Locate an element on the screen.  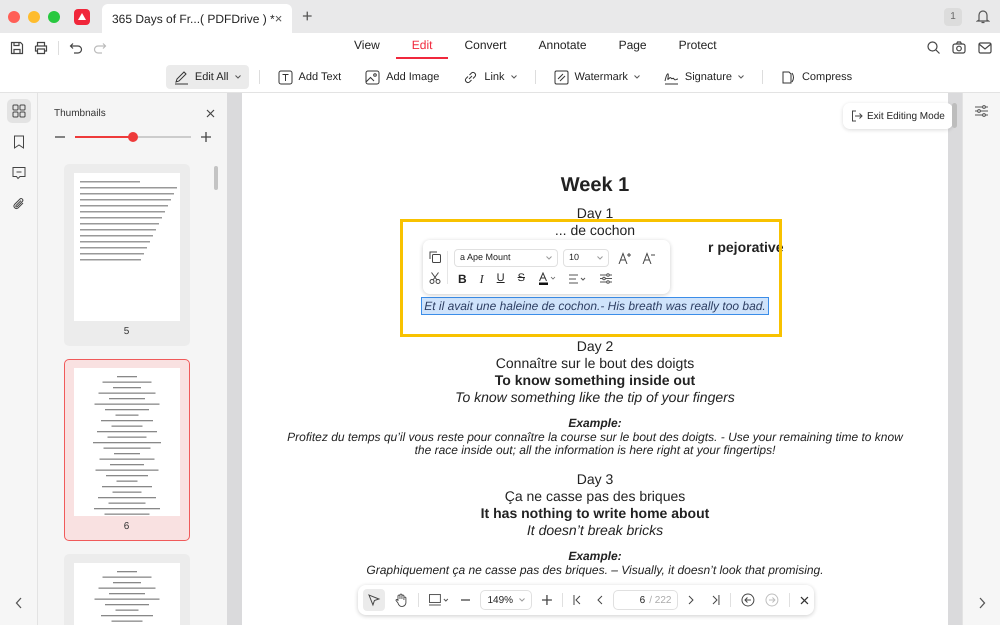
paperclip-icon is located at coordinates (19, 204).